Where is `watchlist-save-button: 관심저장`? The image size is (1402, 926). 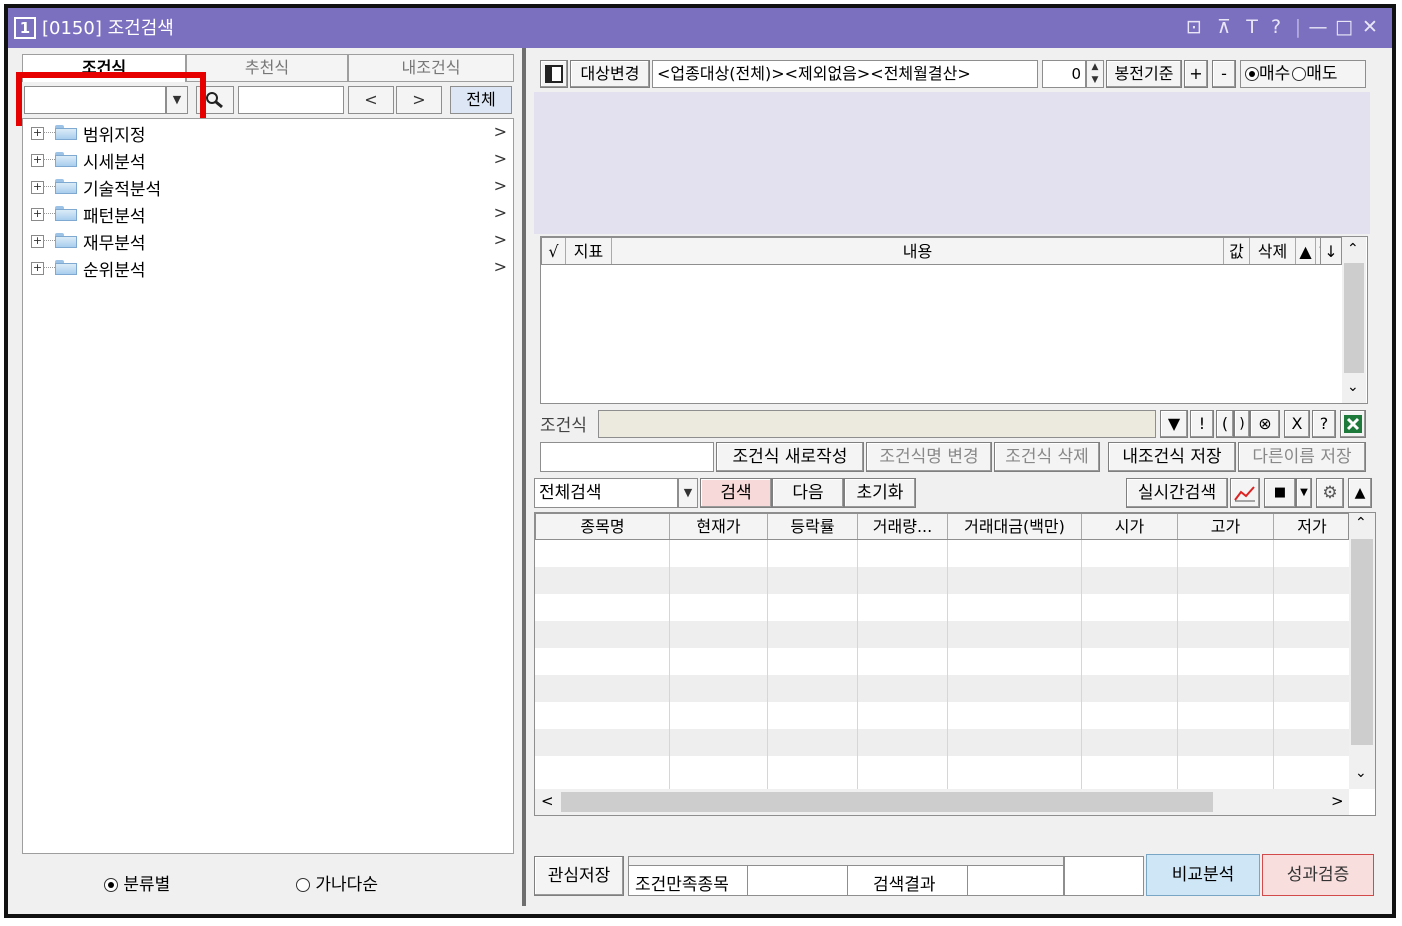
watchlist-save-button: 관심저장 is located at coordinates (579, 876).